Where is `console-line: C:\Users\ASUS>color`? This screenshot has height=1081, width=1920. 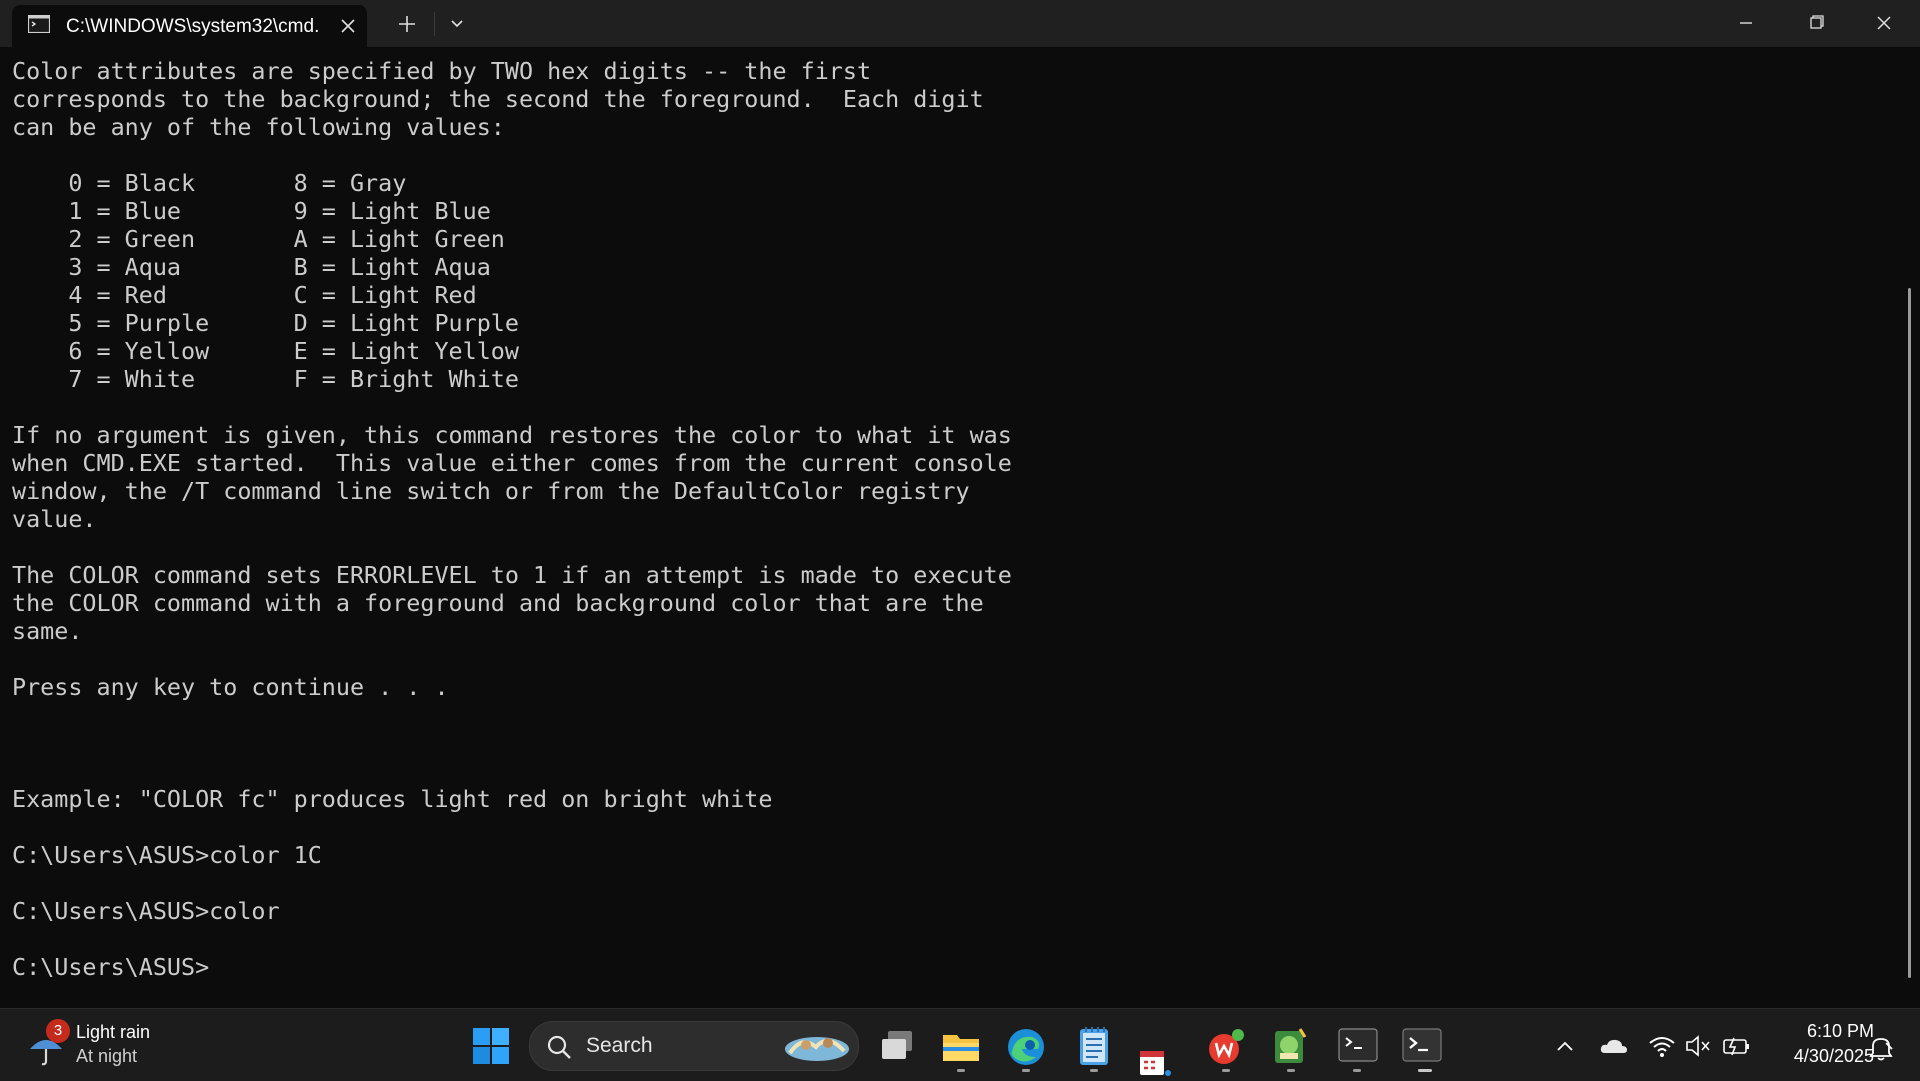
console-line: C:\Users\ASUS>color is located at coordinates (146, 911).